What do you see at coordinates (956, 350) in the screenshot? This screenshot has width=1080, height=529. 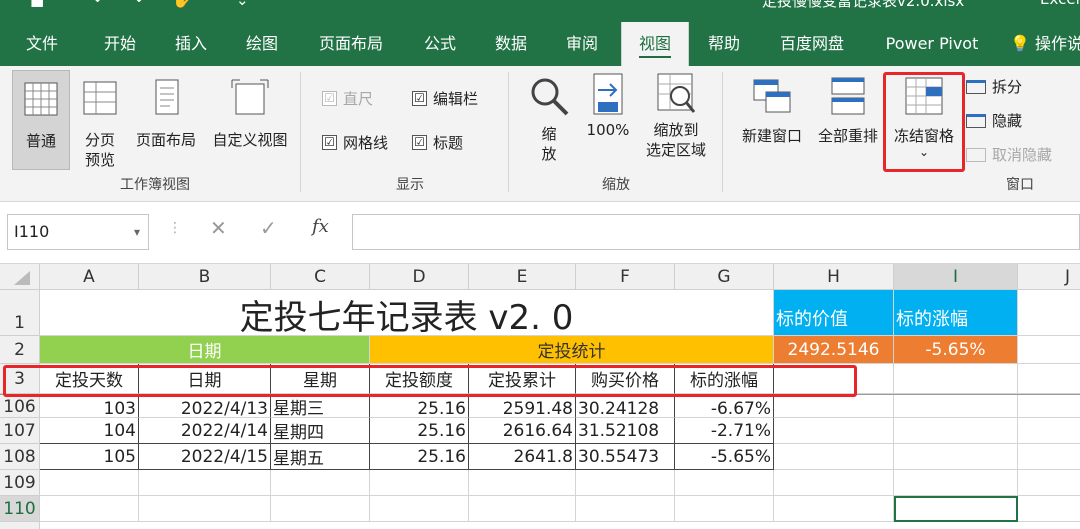 I see `cell-i2: -5.65%` at bounding box center [956, 350].